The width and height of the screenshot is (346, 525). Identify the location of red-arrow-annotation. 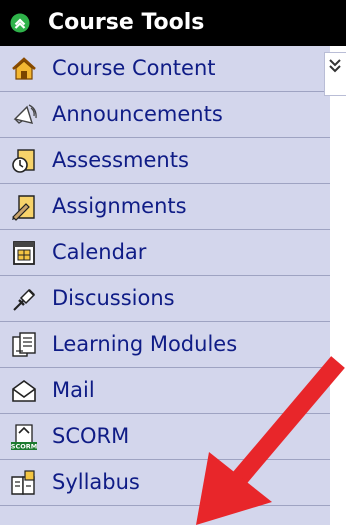
(270, 440).